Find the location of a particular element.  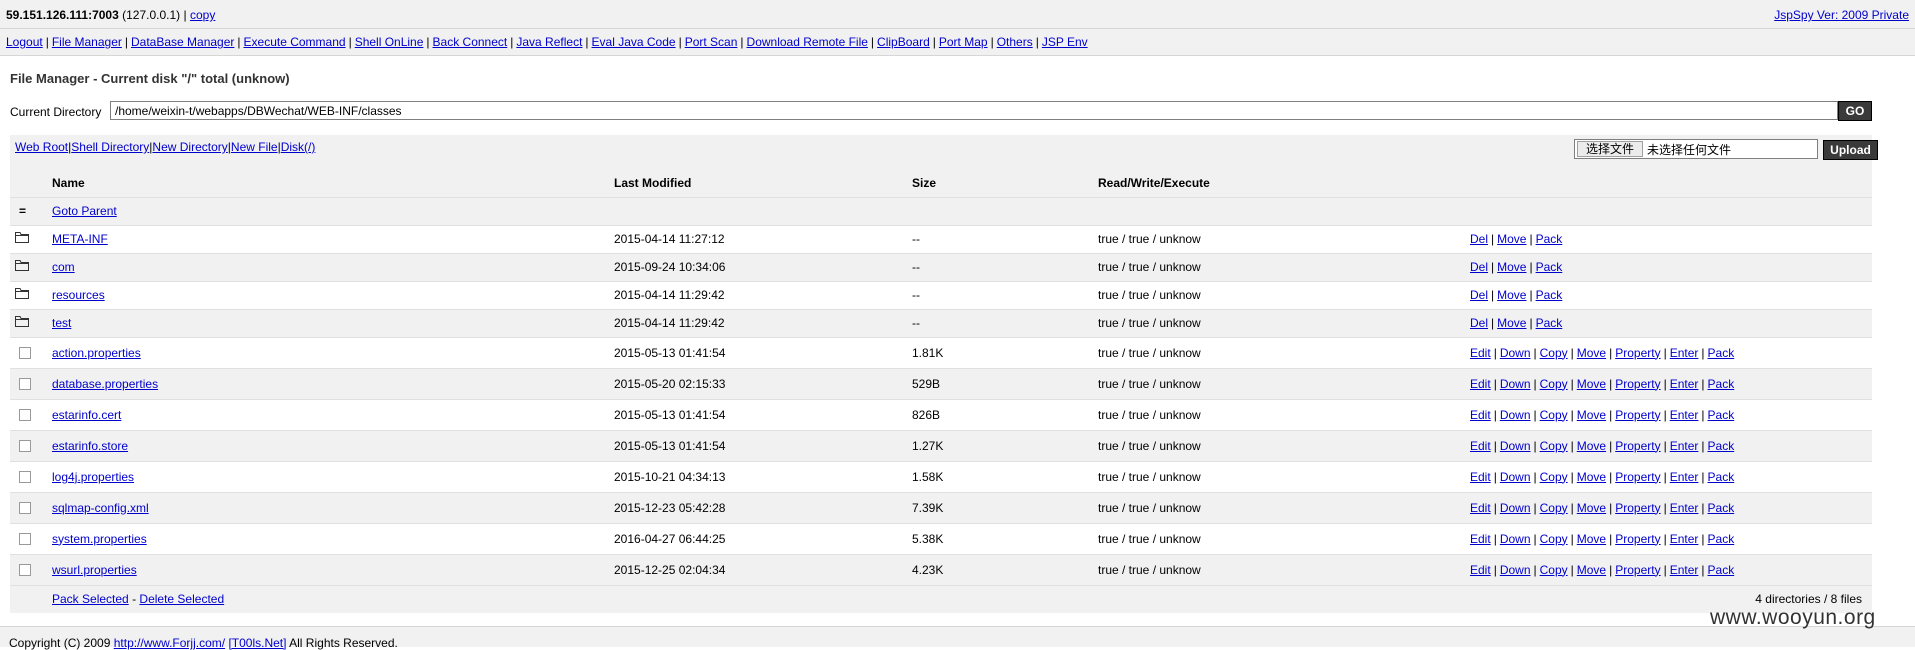

nav-execute-command: Execute Command is located at coordinates (295, 42).